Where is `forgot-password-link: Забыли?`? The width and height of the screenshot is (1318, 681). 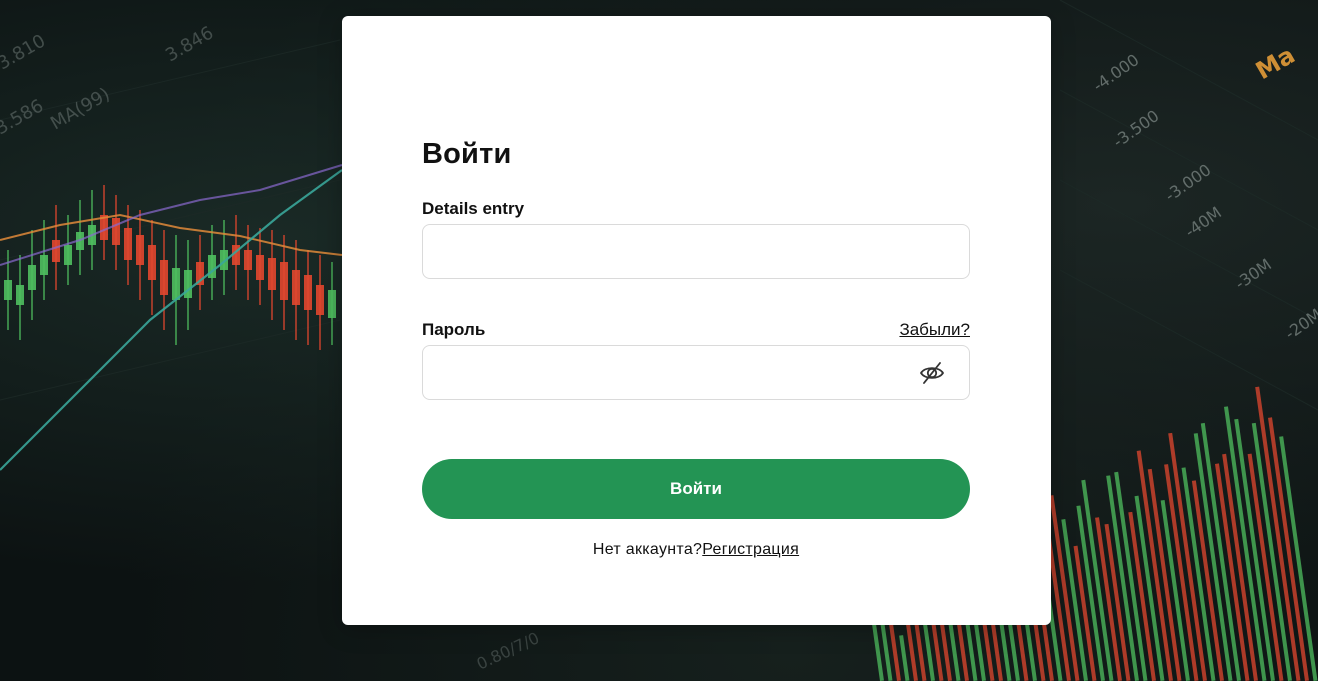 forgot-password-link: Забыли? is located at coordinates (934, 330).